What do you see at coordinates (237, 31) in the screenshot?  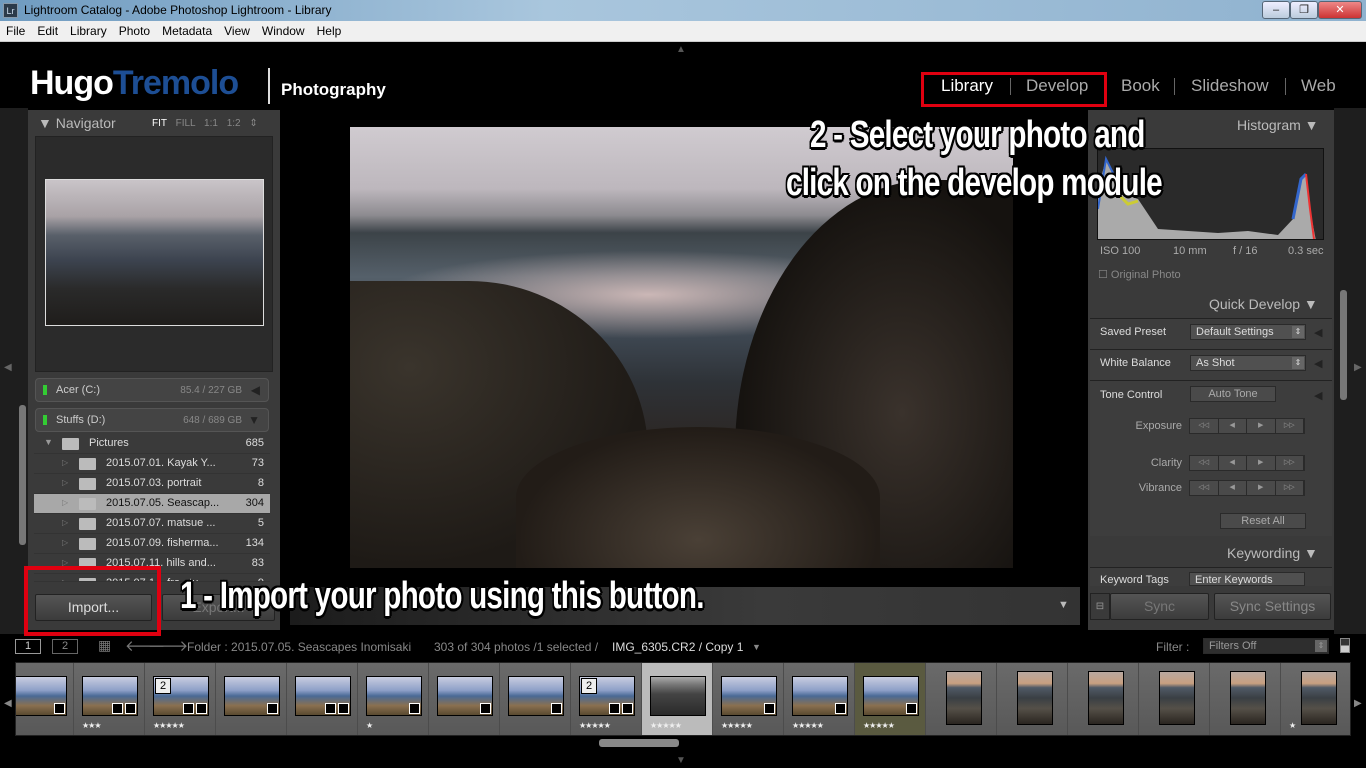 I see `menu-view: View` at bounding box center [237, 31].